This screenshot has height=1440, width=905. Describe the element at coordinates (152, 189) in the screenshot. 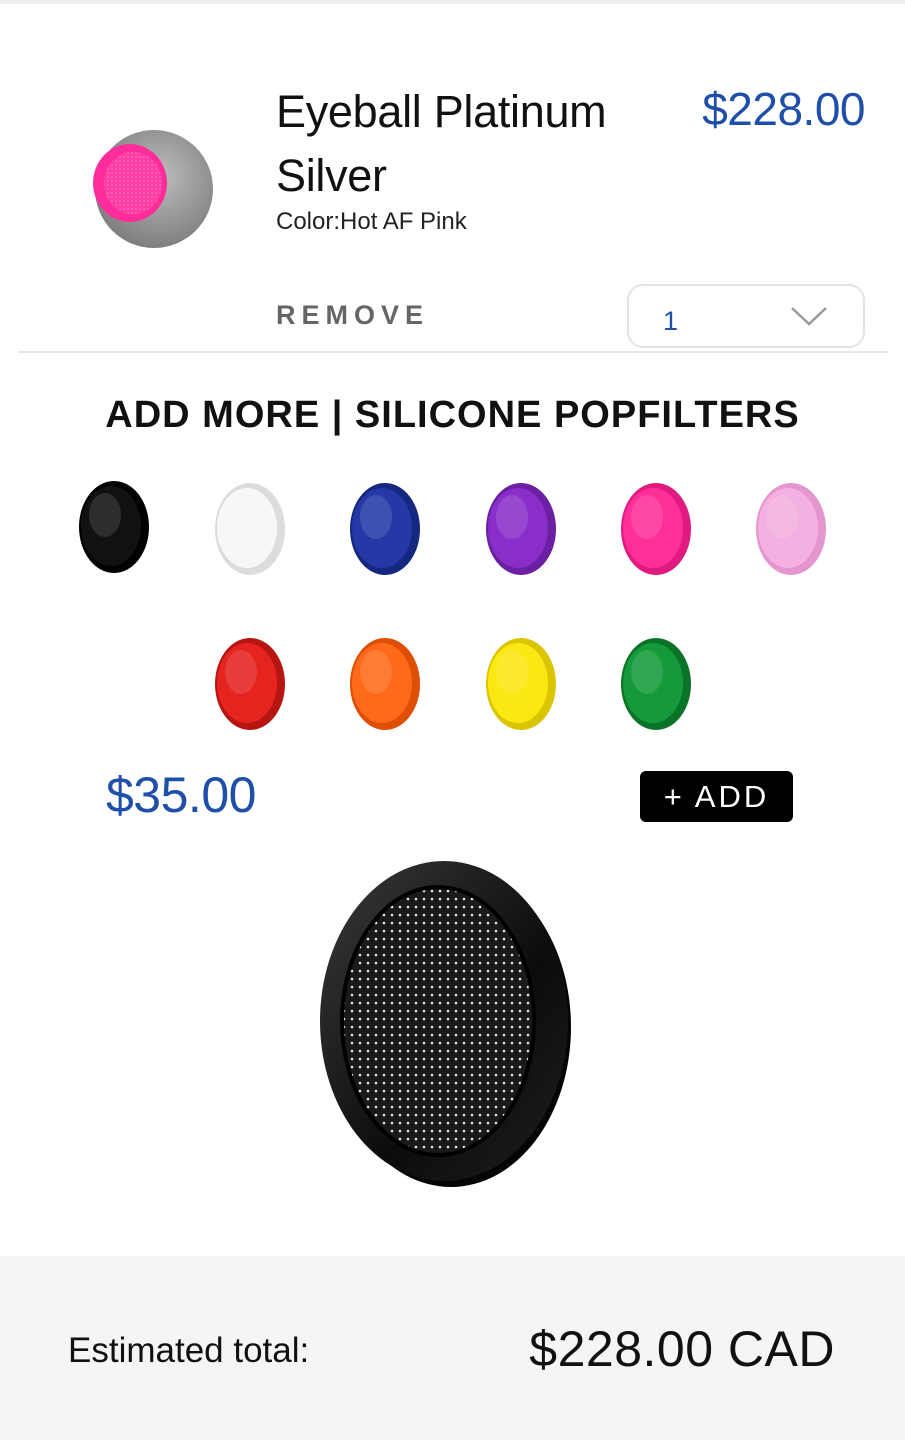

I see `product-thumbnail` at that location.